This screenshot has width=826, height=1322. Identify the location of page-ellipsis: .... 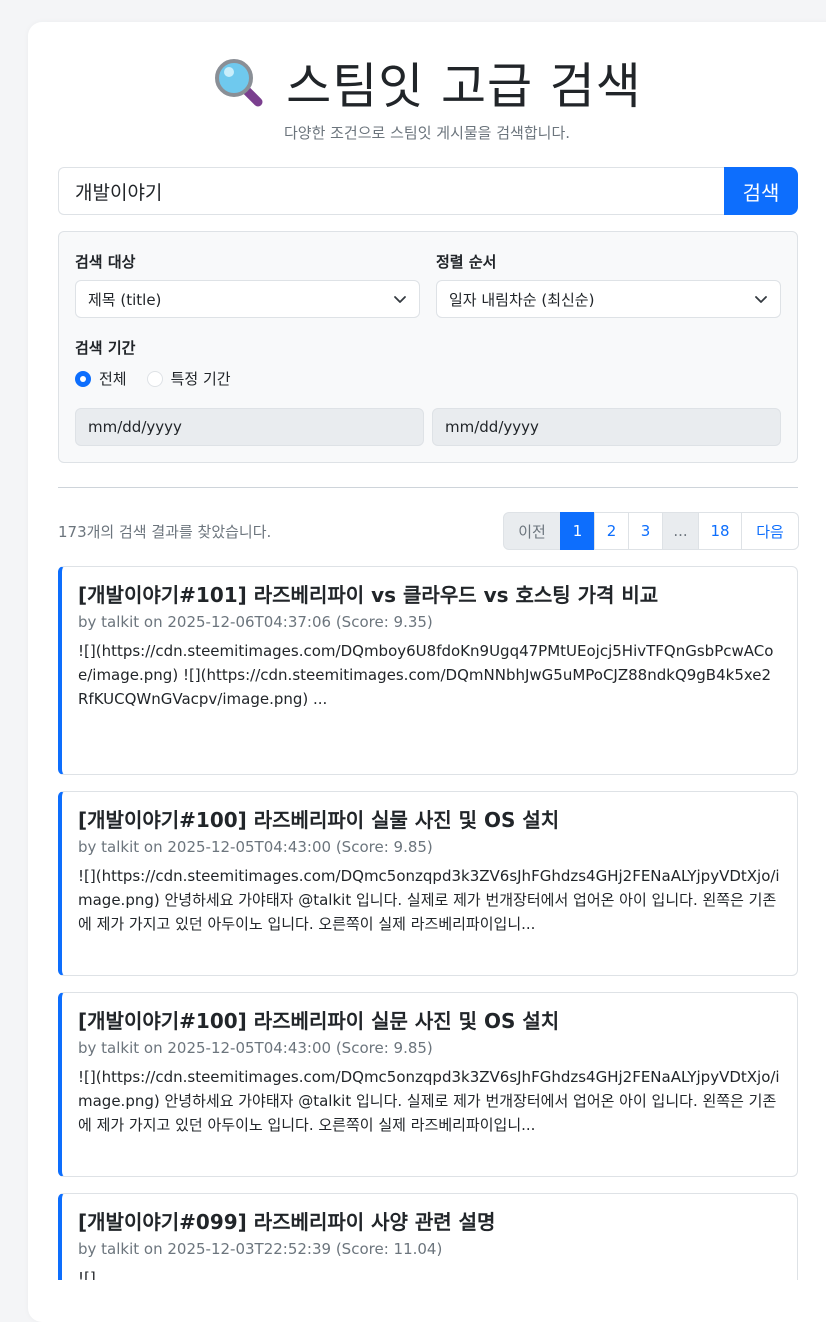
(680, 531).